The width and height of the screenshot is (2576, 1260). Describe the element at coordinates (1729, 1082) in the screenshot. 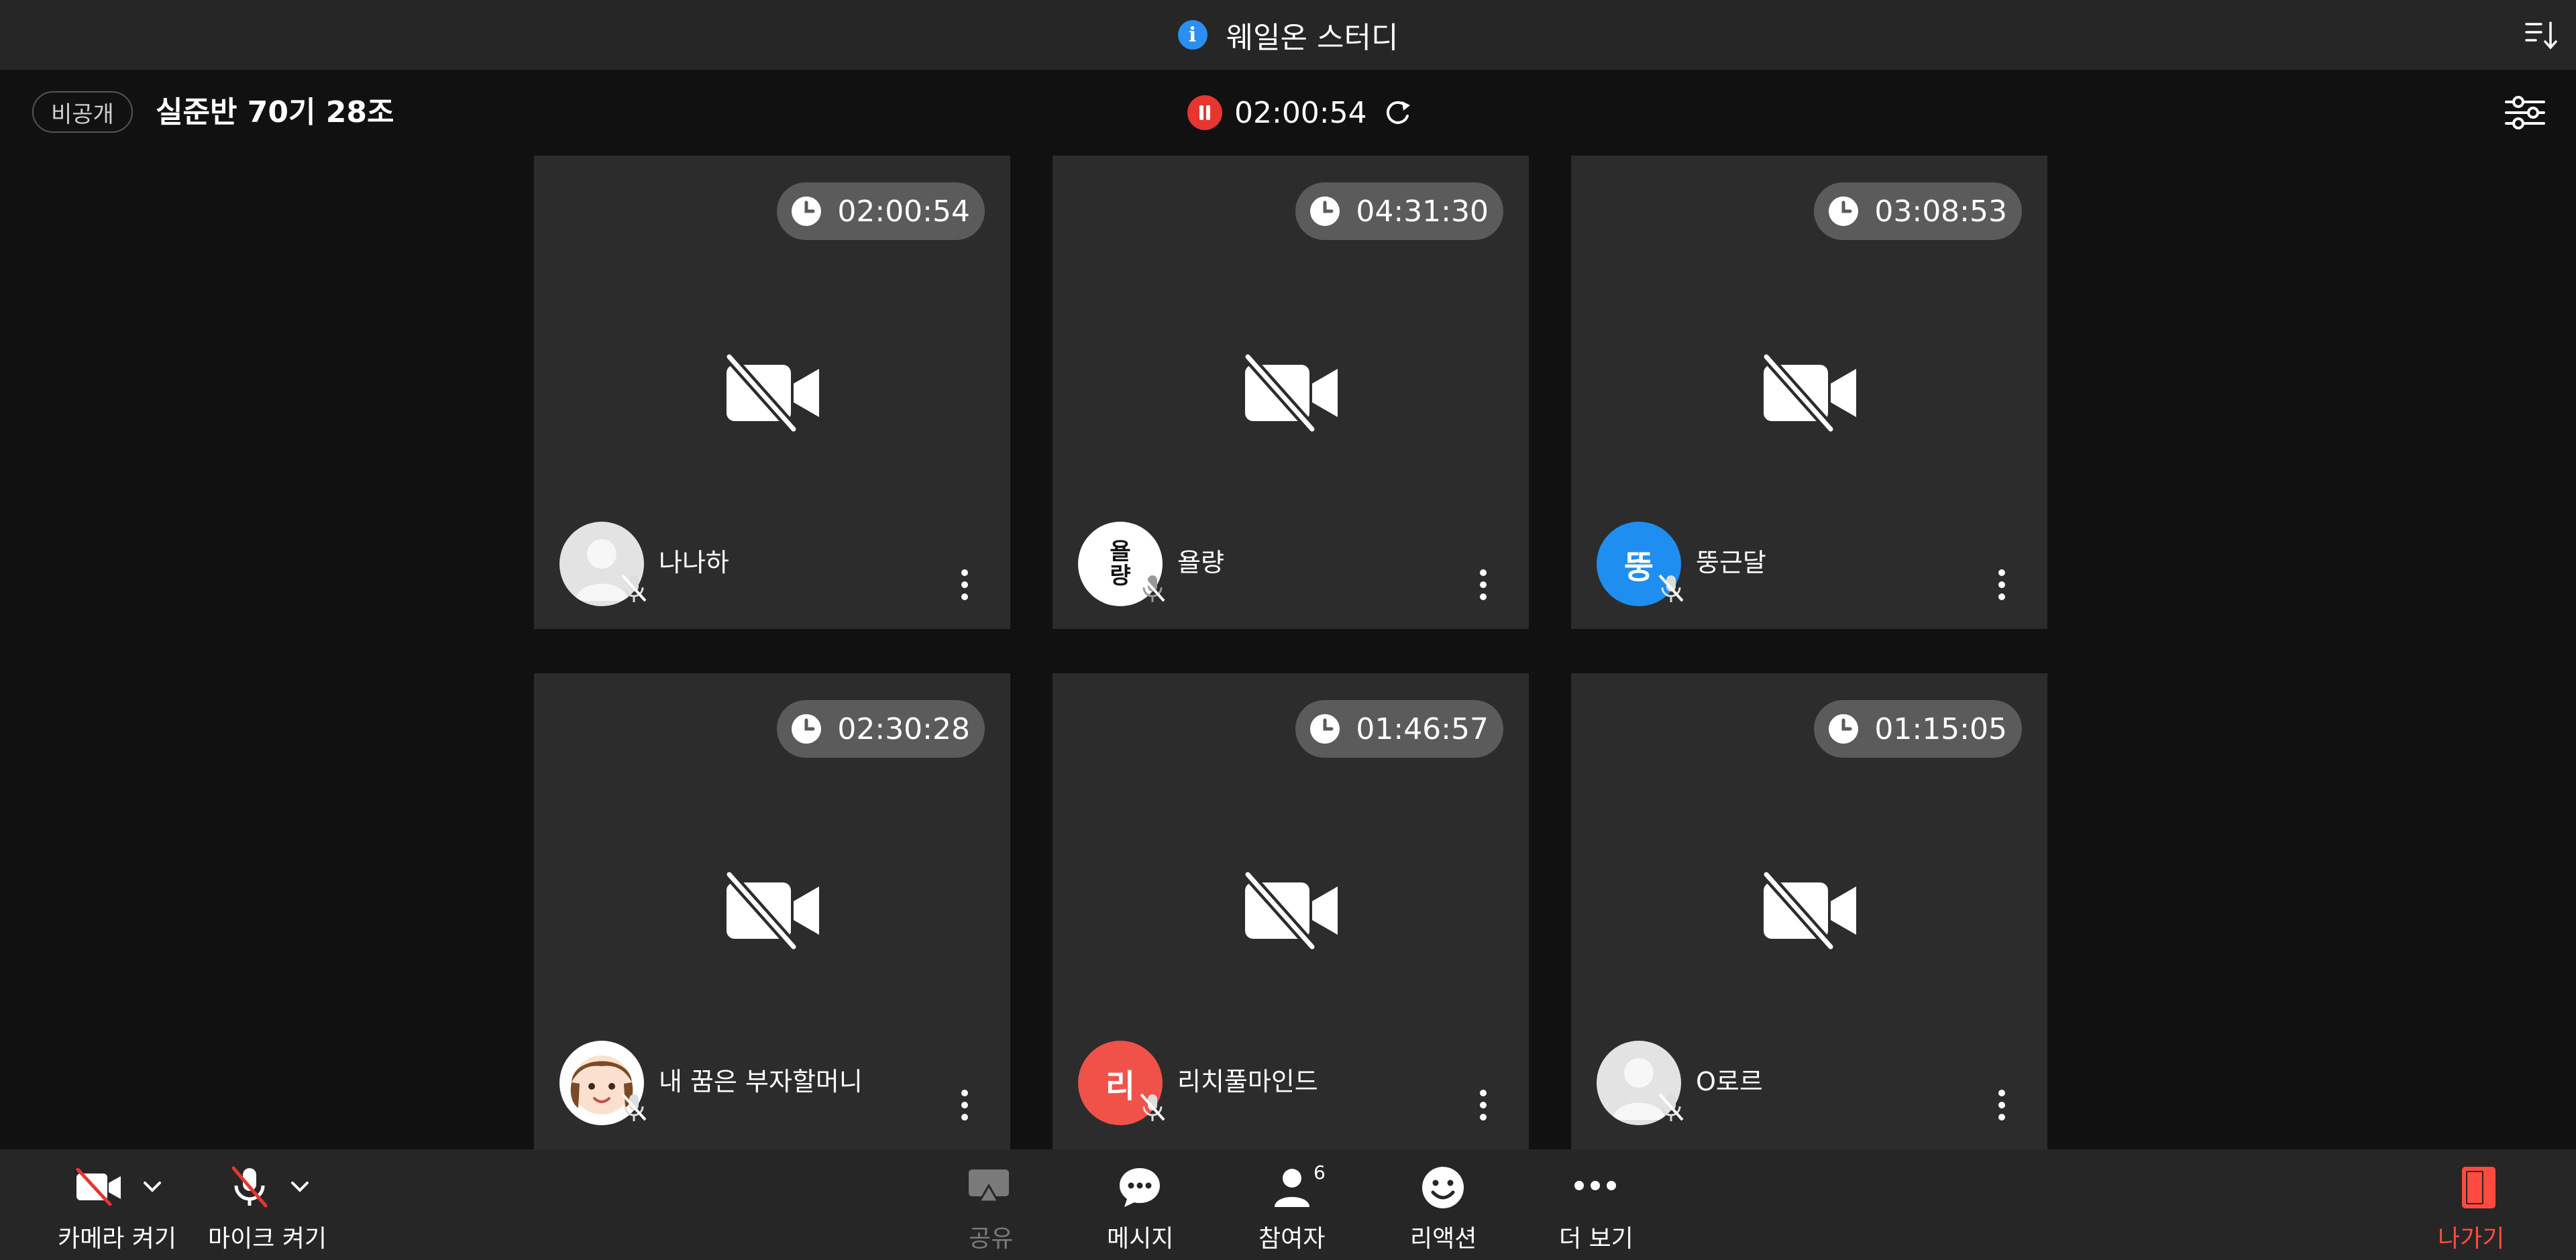

I see `participant-name: O로르` at that location.